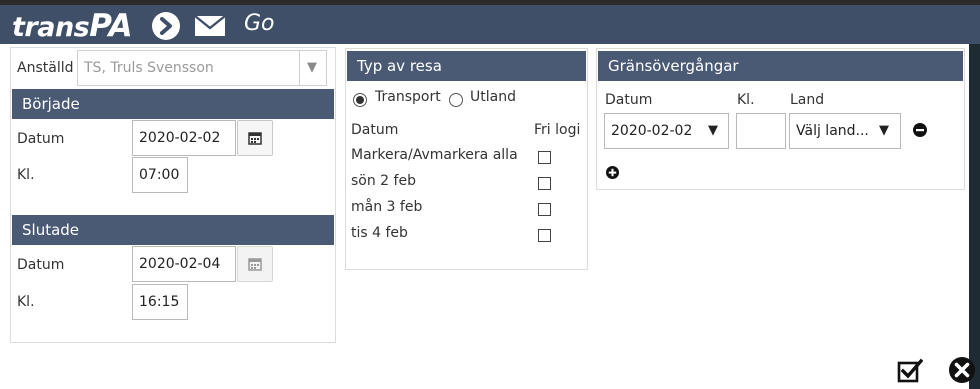 The height and width of the screenshot is (389, 980). What do you see at coordinates (259, 23) in the screenshot?
I see `go-link: Go` at bounding box center [259, 23].